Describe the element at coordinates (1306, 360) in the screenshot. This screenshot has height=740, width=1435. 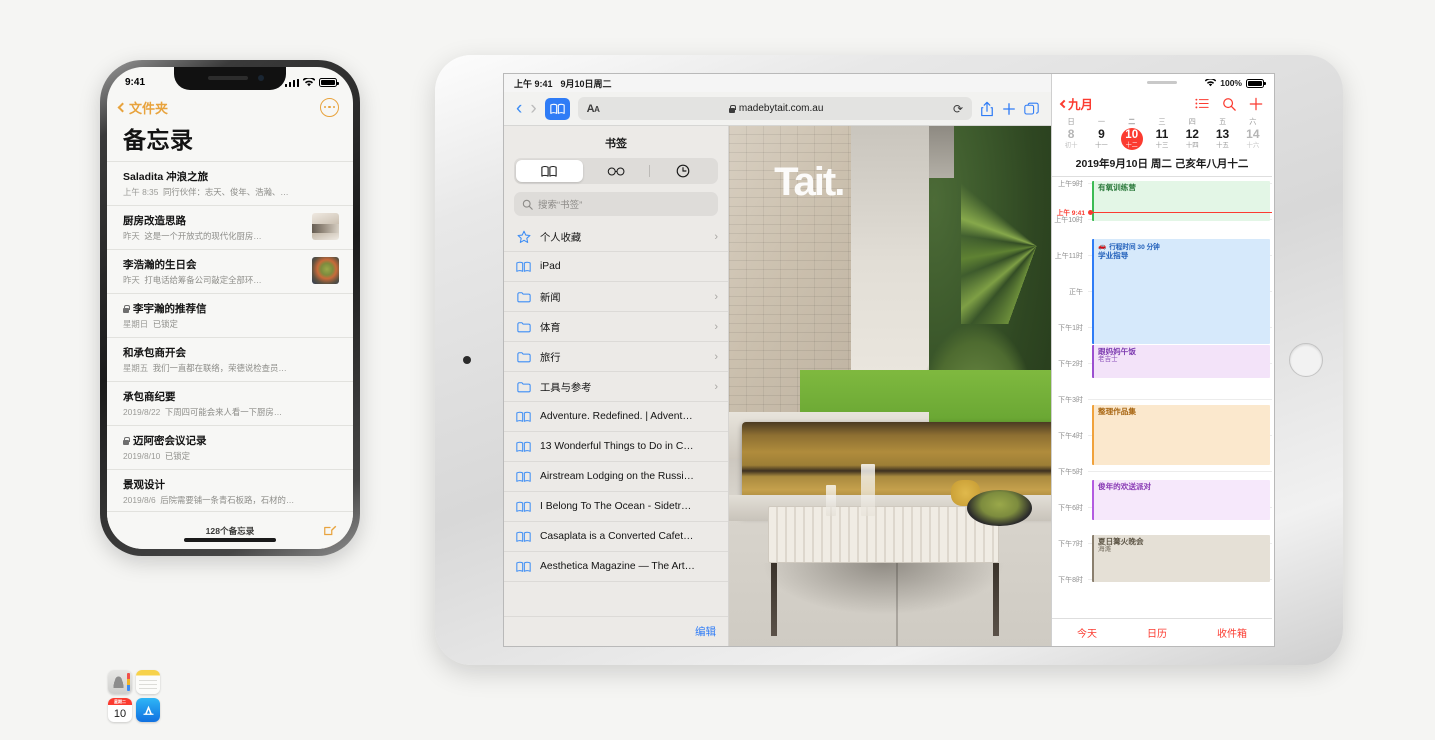
I see `ipad-home-button` at that location.